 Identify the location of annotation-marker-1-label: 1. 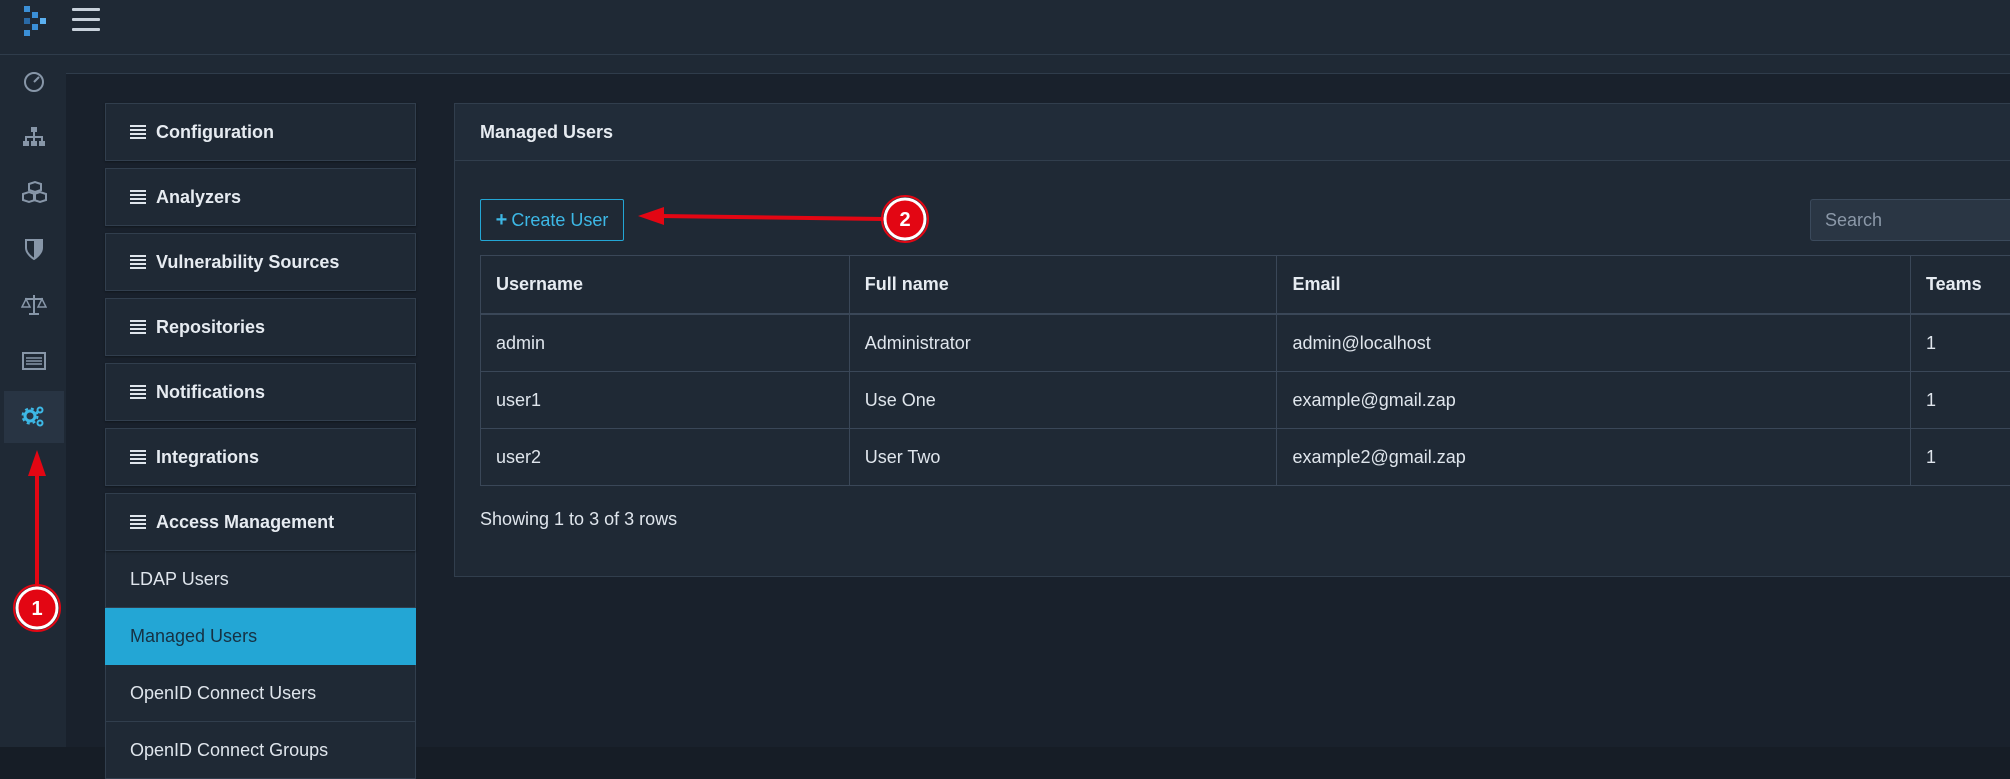
(36, 609).